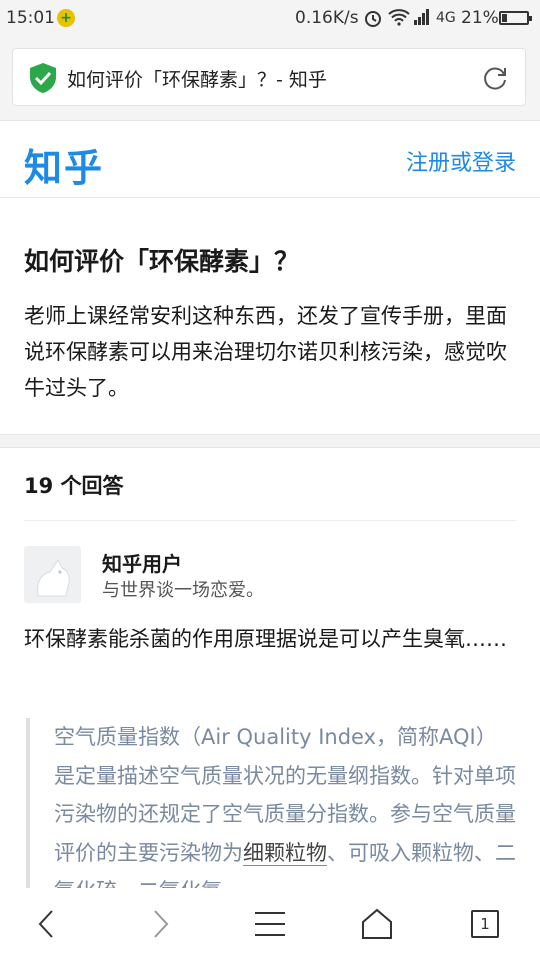  What do you see at coordinates (66, 18) in the screenshot?
I see `notification-badge-icon: +` at bounding box center [66, 18].